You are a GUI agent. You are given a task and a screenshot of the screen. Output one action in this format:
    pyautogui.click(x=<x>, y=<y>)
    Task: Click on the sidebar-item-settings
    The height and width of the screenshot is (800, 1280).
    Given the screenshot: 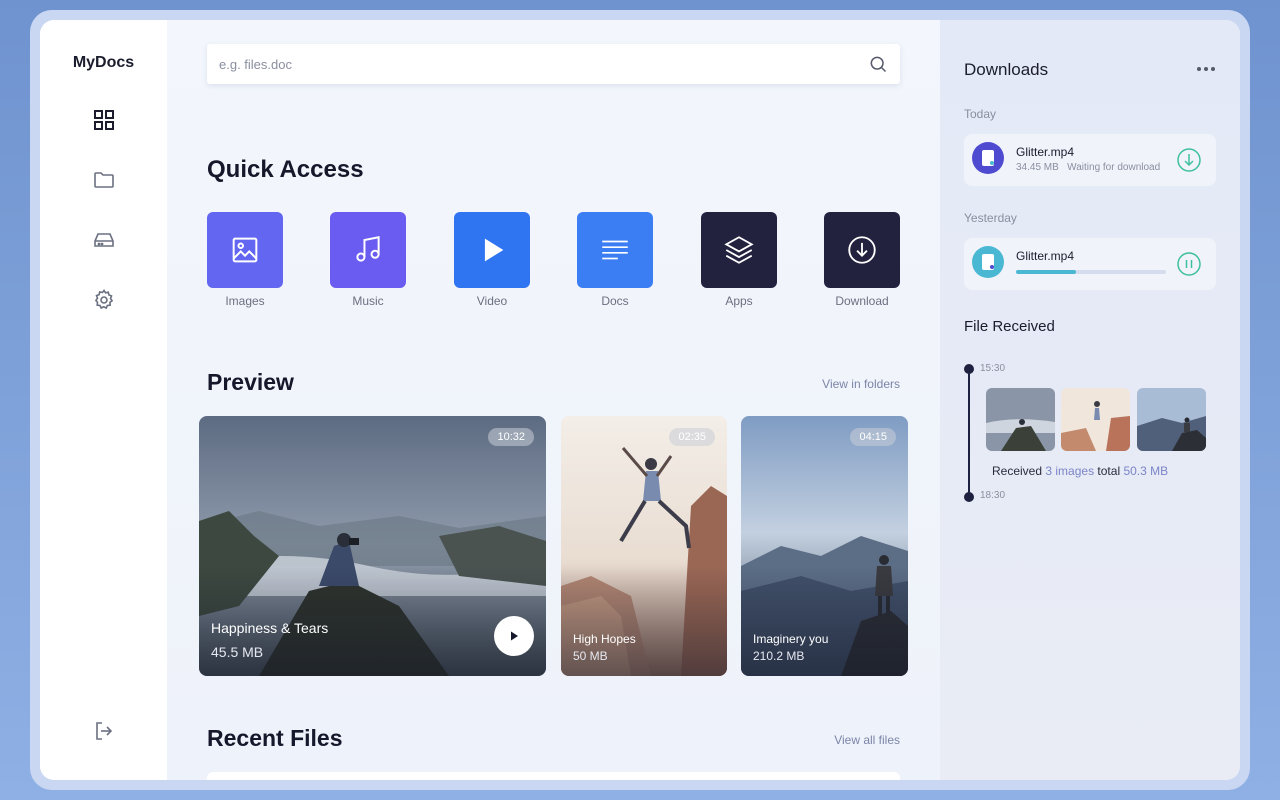 What is the action you would take?
    pyautogui.click(x=104, y=300)
    